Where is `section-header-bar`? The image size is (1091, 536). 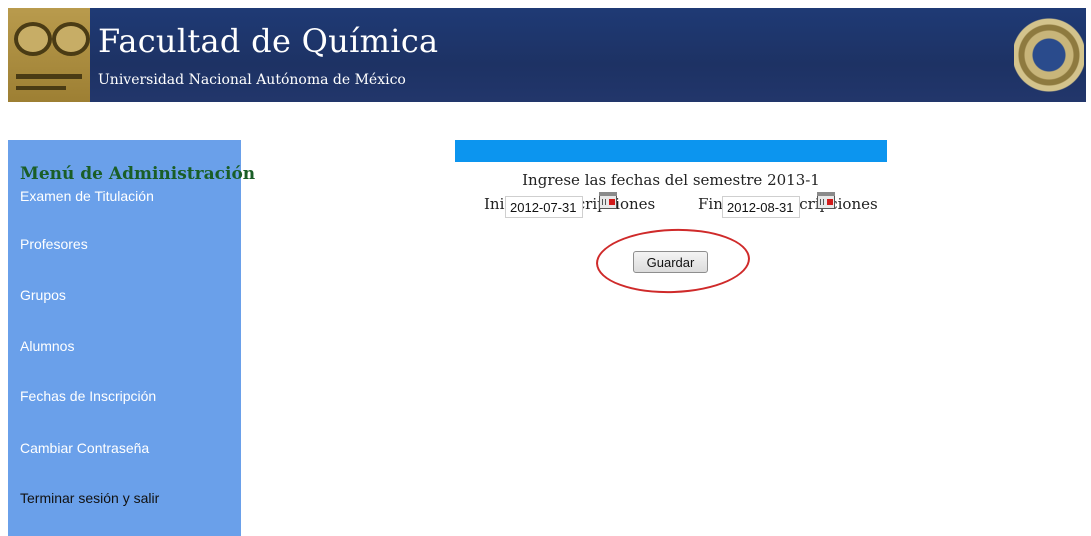 section-header-bar is located at coordinates (671, 151).